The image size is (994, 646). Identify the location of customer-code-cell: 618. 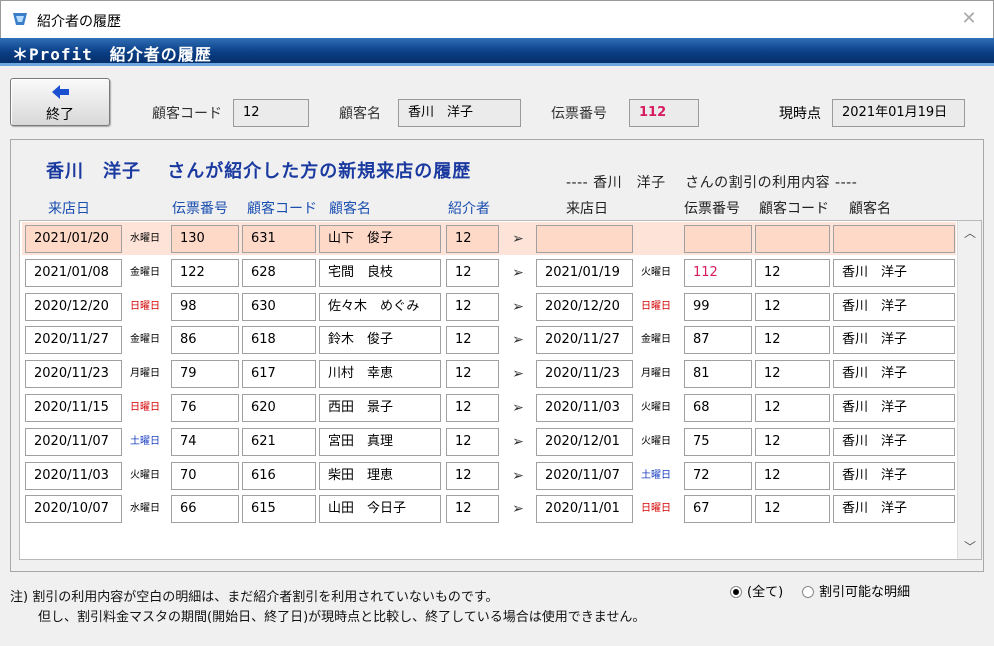
(279, 340).